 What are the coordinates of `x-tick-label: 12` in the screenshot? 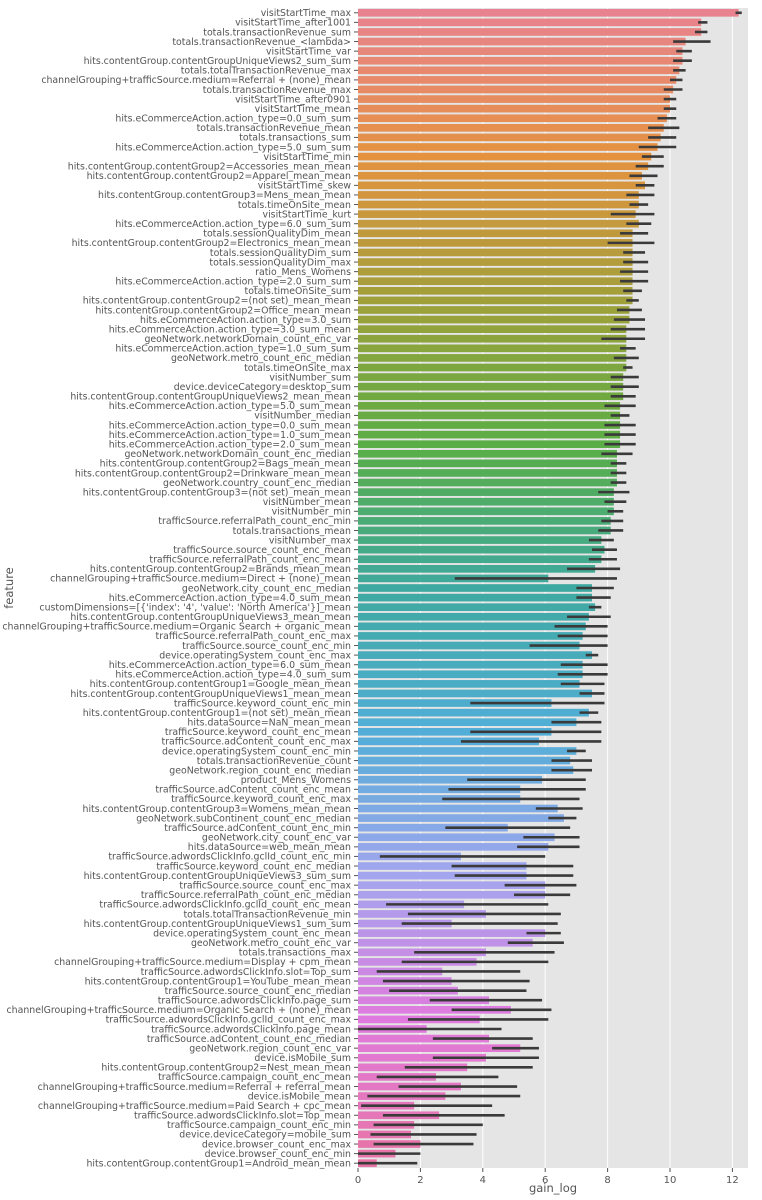 It's located at (732, 1180).